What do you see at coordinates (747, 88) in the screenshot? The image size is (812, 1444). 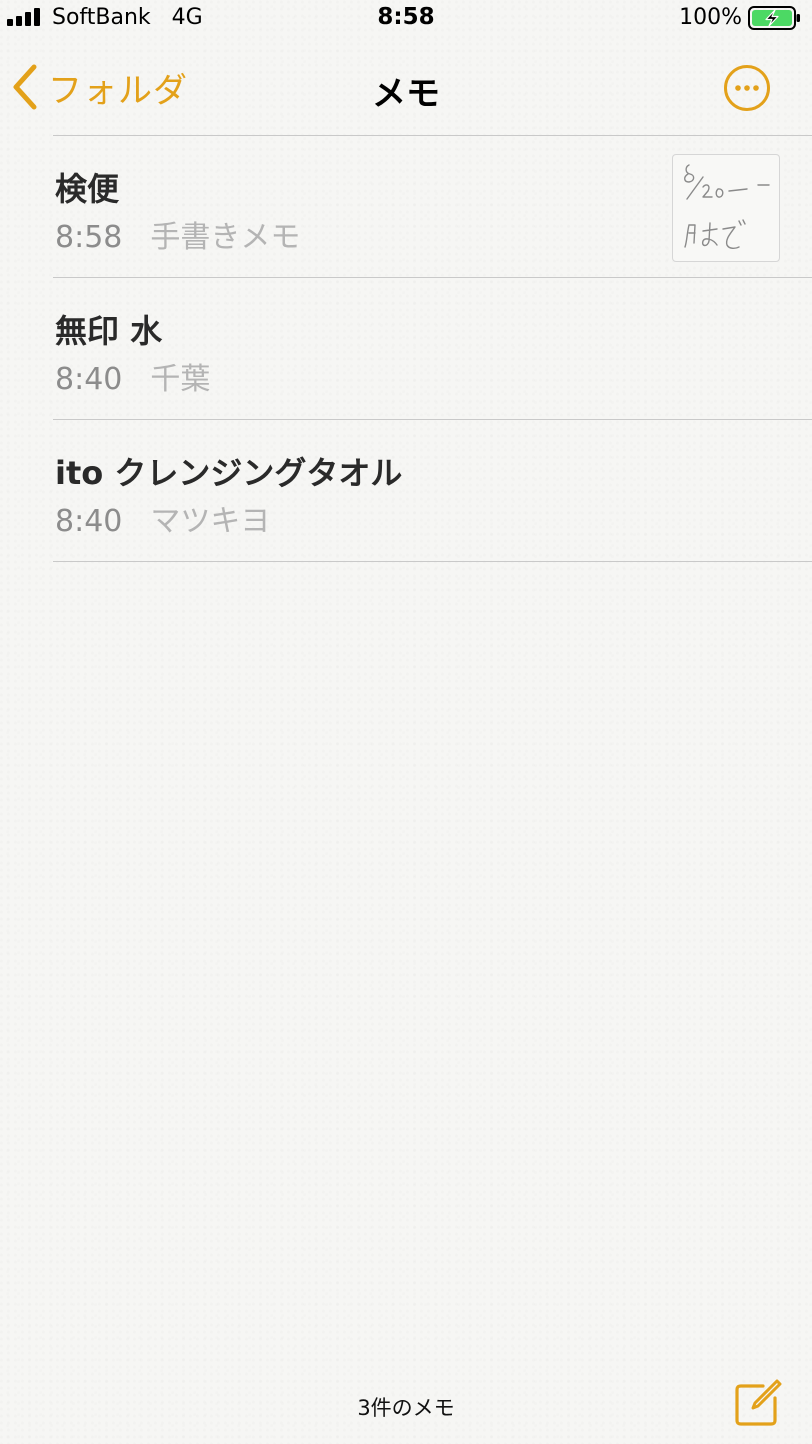 I see `ellipsis-circle-icon` at bounding box center [747, 88].